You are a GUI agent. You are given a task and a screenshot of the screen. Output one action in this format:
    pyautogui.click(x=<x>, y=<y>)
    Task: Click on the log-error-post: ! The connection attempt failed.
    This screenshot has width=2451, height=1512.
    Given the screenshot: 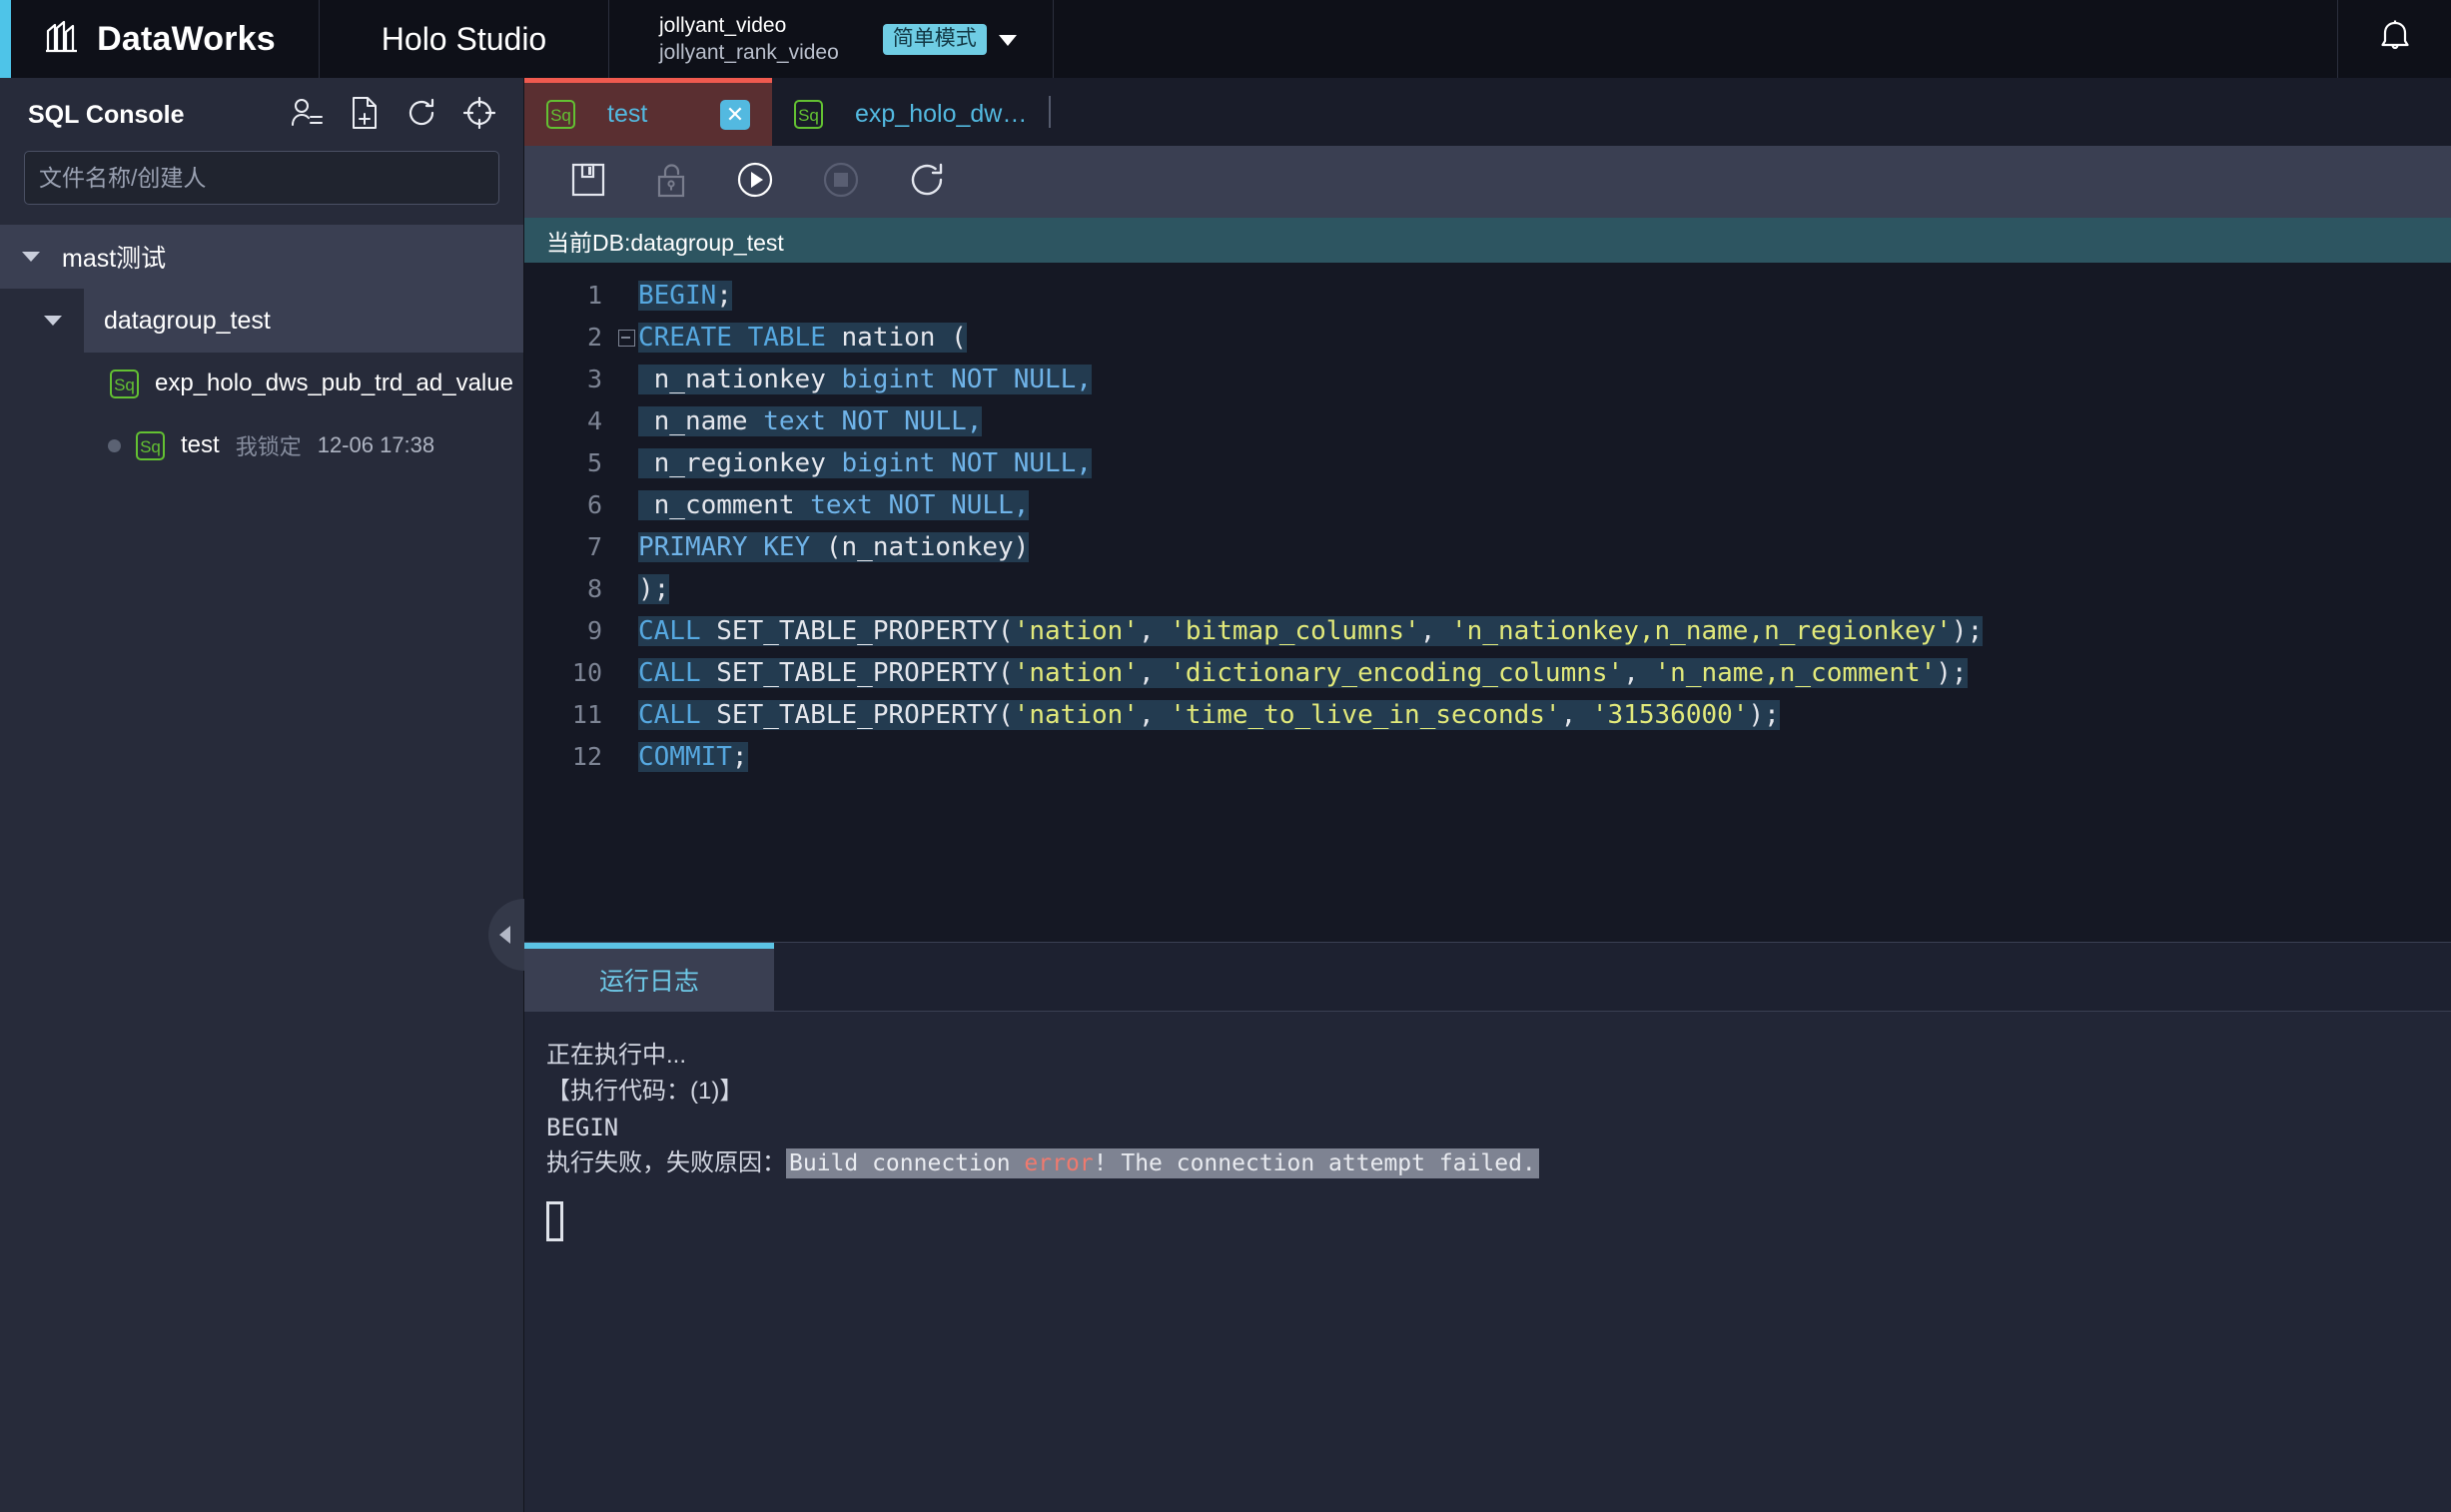 What is the action you would take?
    pyautogui.click(x=1314, y=1163)
    